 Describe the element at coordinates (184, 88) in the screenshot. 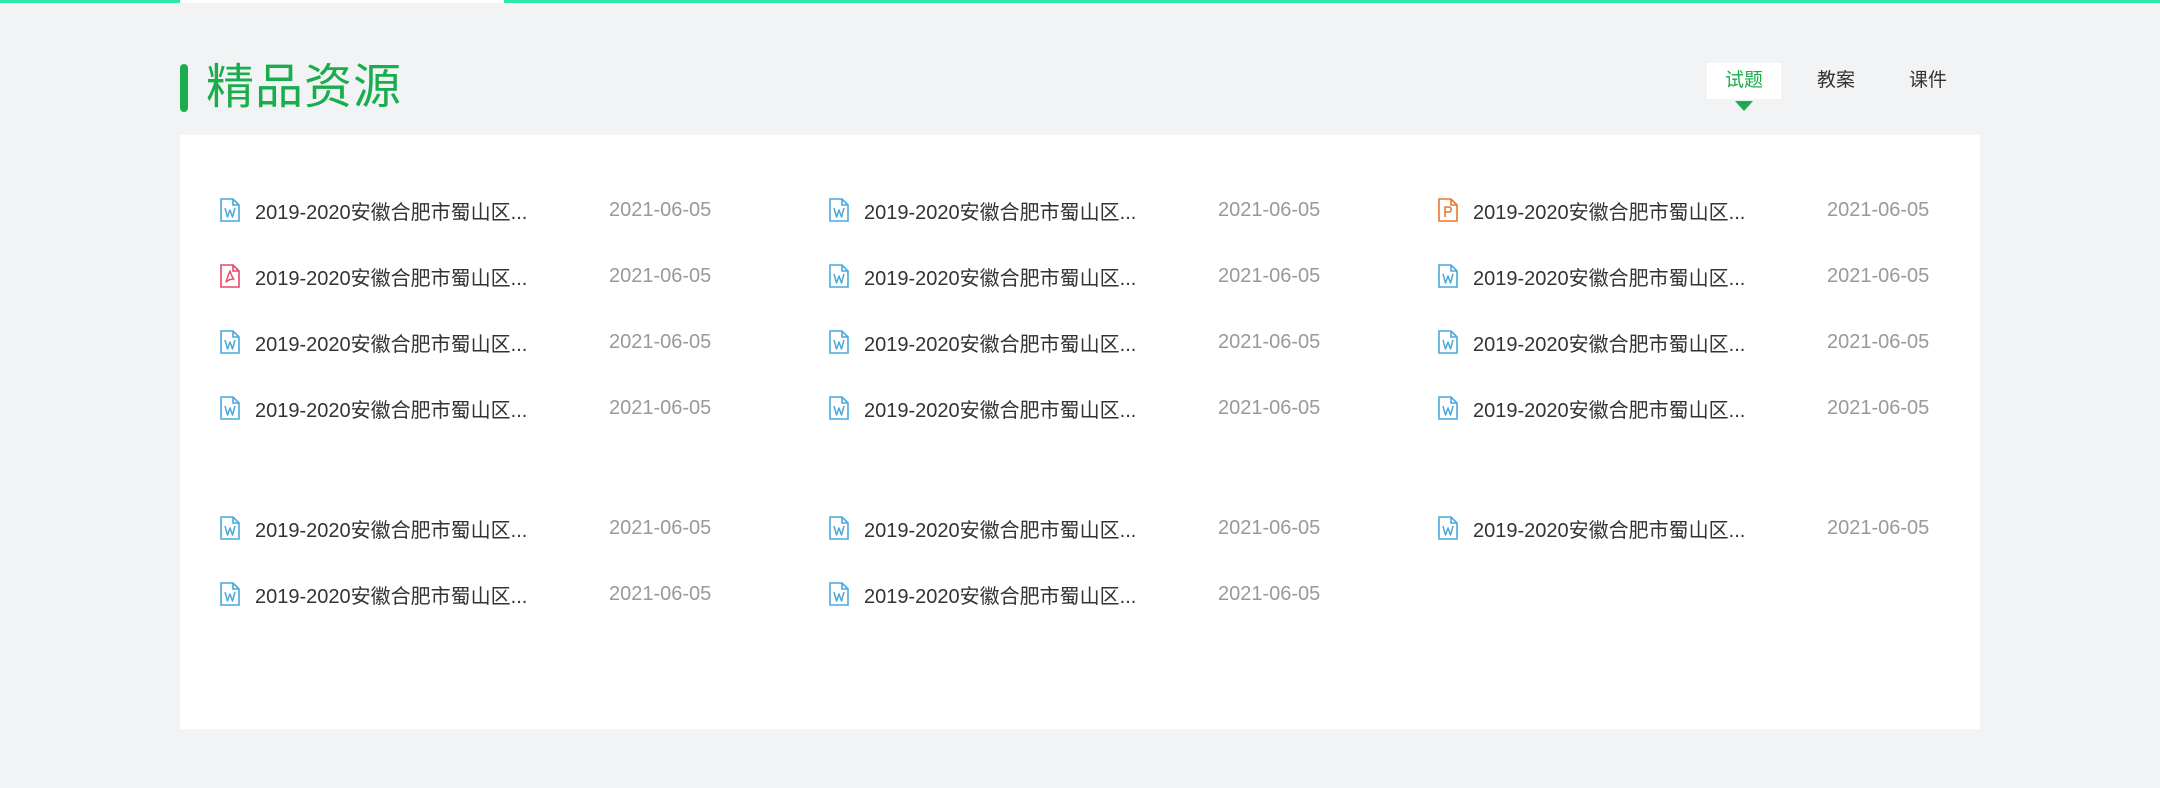

I see `title-accent-bar` at that location.